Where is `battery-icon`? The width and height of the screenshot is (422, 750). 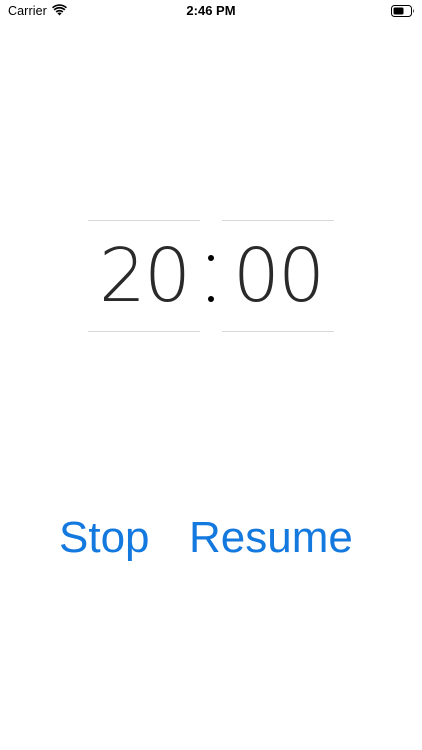 battery-icon is located at coordinates (402, 11).